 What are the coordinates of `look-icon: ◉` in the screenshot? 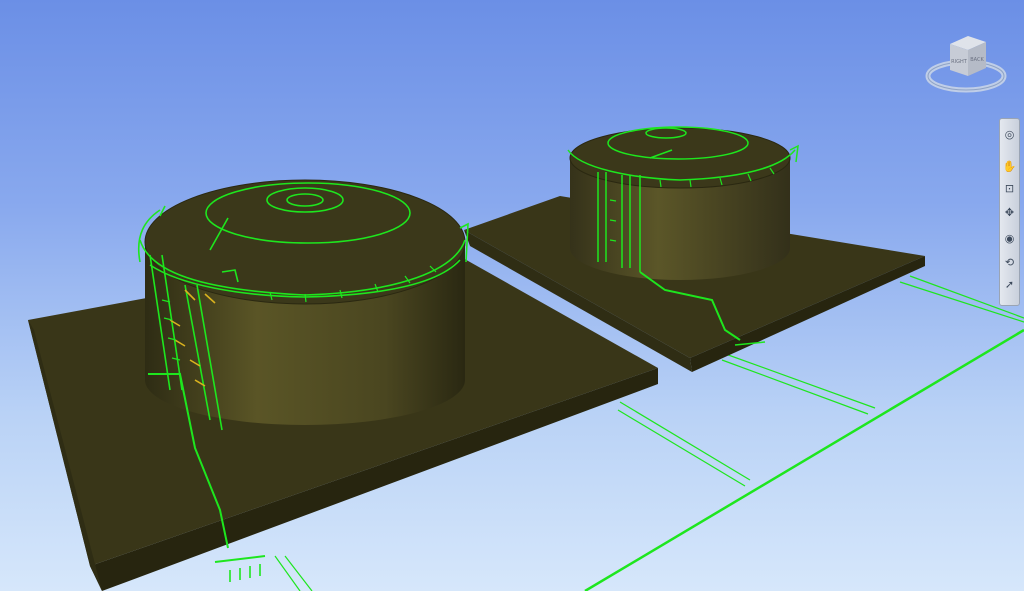 It's located at (1009, 238).